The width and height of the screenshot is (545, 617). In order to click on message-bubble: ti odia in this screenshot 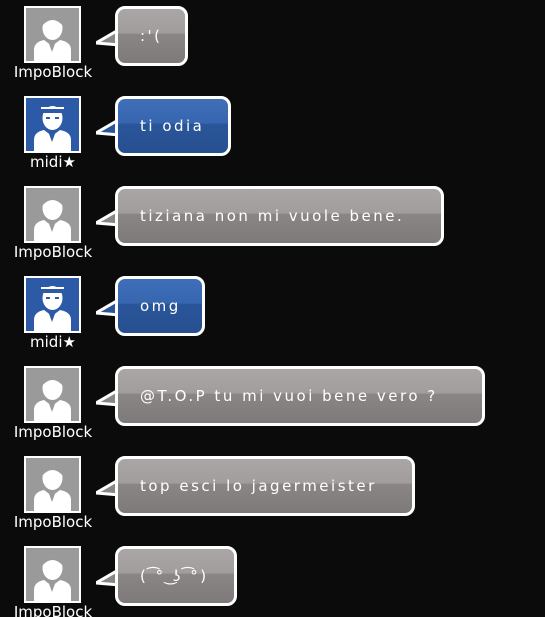, I will do `click(173, 126)`.